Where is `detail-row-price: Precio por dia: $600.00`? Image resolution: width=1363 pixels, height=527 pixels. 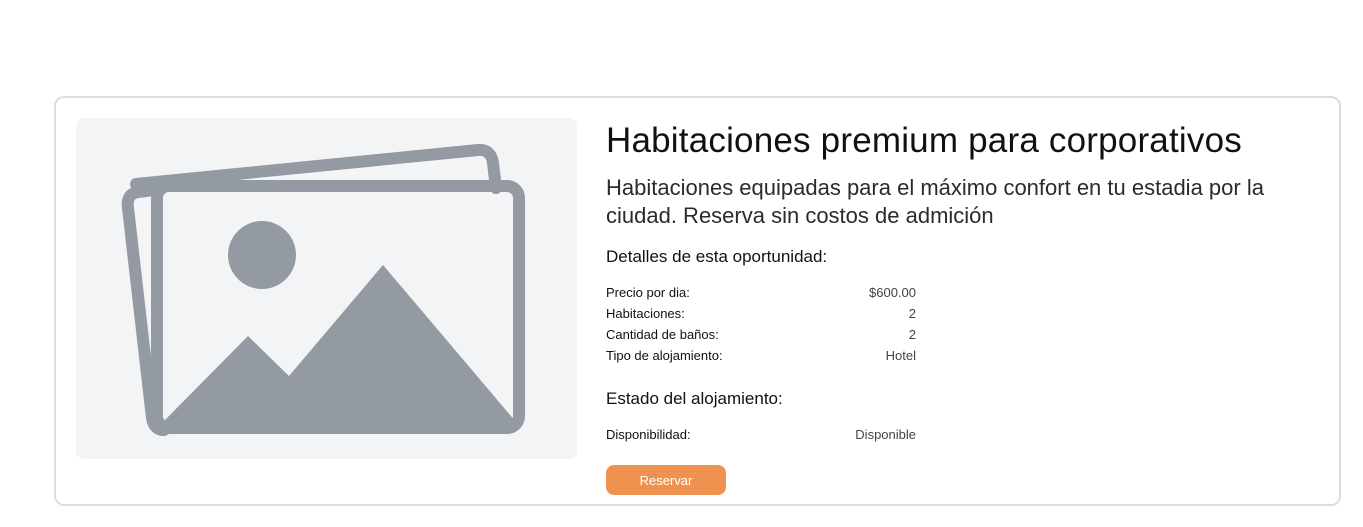 detail-row-price: Precio por dia: $600.00 is located at coordinates (761, 292).